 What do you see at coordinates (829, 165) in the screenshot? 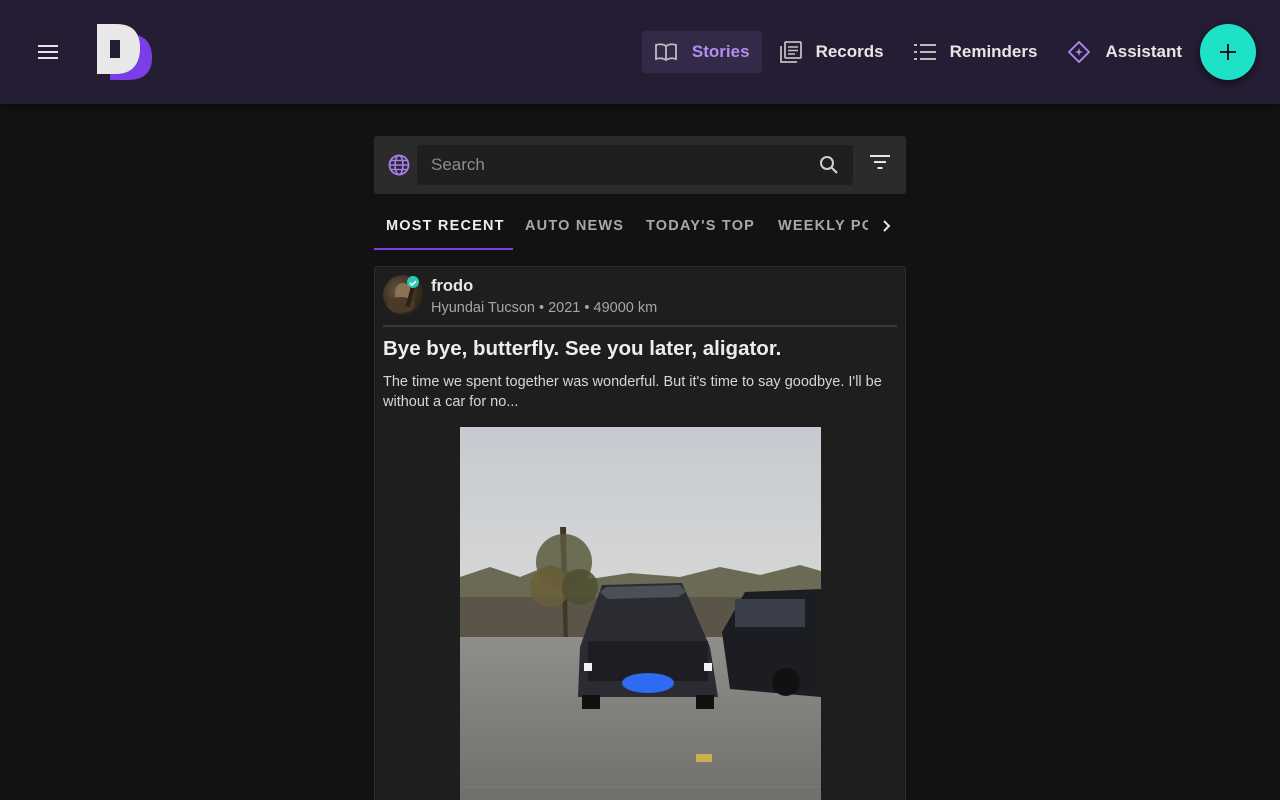
I see `search-icon` at bounding box center [829, 165].